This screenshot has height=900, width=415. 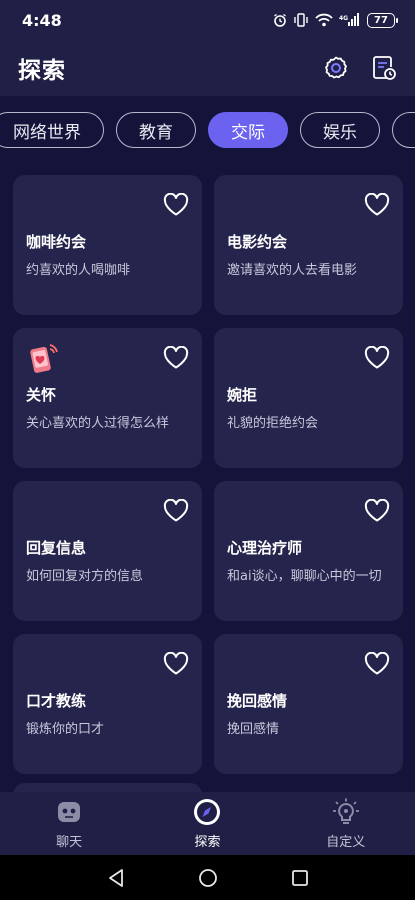 I want to click on card-title: 心理治疗师, so click(x=265, y=548).